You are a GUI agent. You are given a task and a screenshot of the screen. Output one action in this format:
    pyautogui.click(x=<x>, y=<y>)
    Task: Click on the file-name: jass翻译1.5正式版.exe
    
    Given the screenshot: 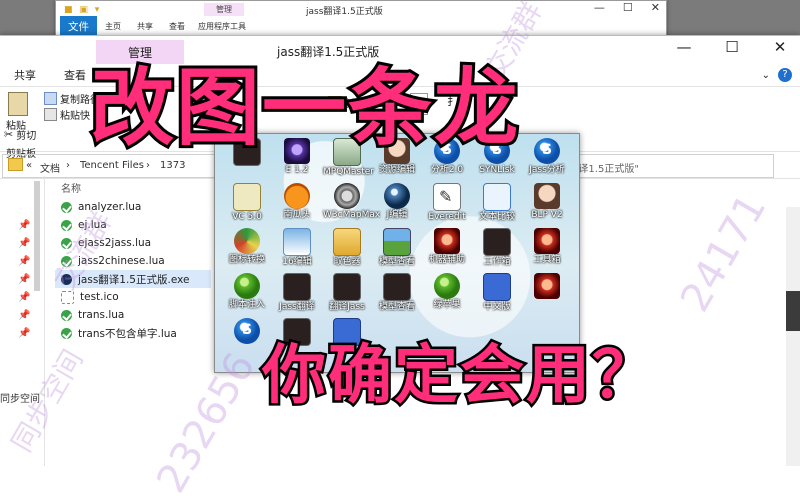 What is the action you would take?
    pyautogui.click(x=134, y=279)
    